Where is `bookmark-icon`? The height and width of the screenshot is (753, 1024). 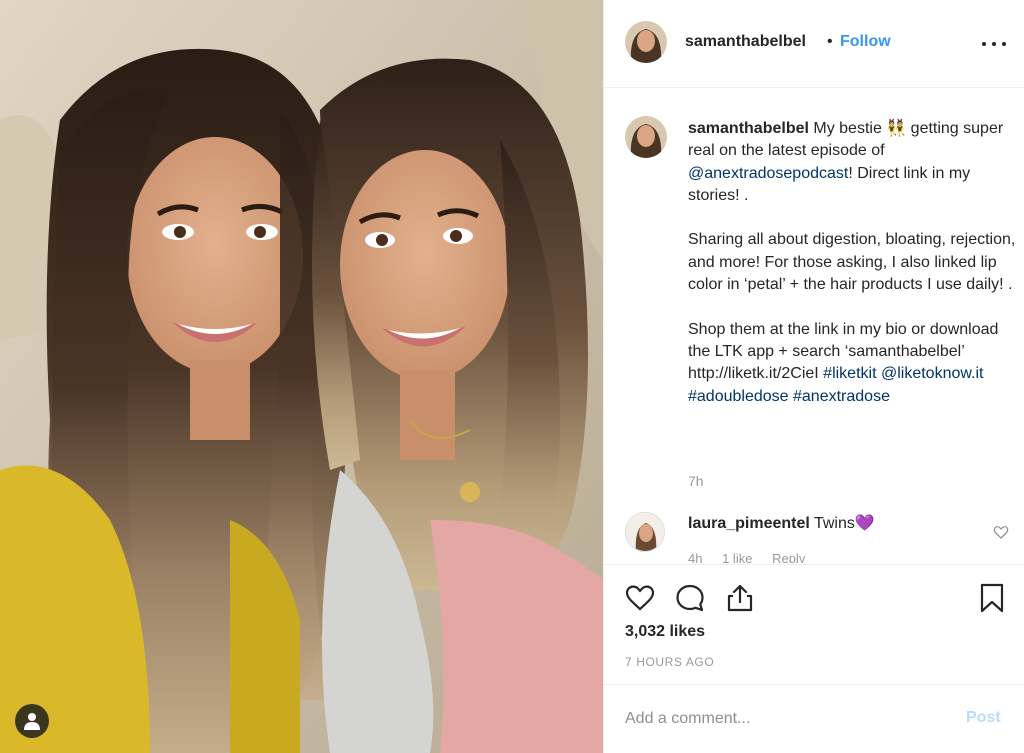 bookmark-icon is located at coordinates (992, 598).